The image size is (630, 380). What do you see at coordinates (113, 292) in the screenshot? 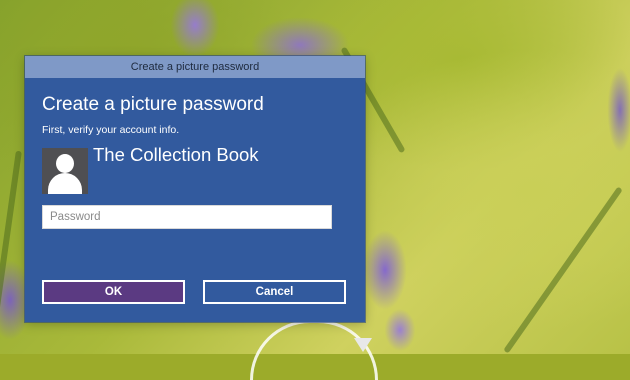
I see `ok-button: OK` at bounding box center [113, 292].